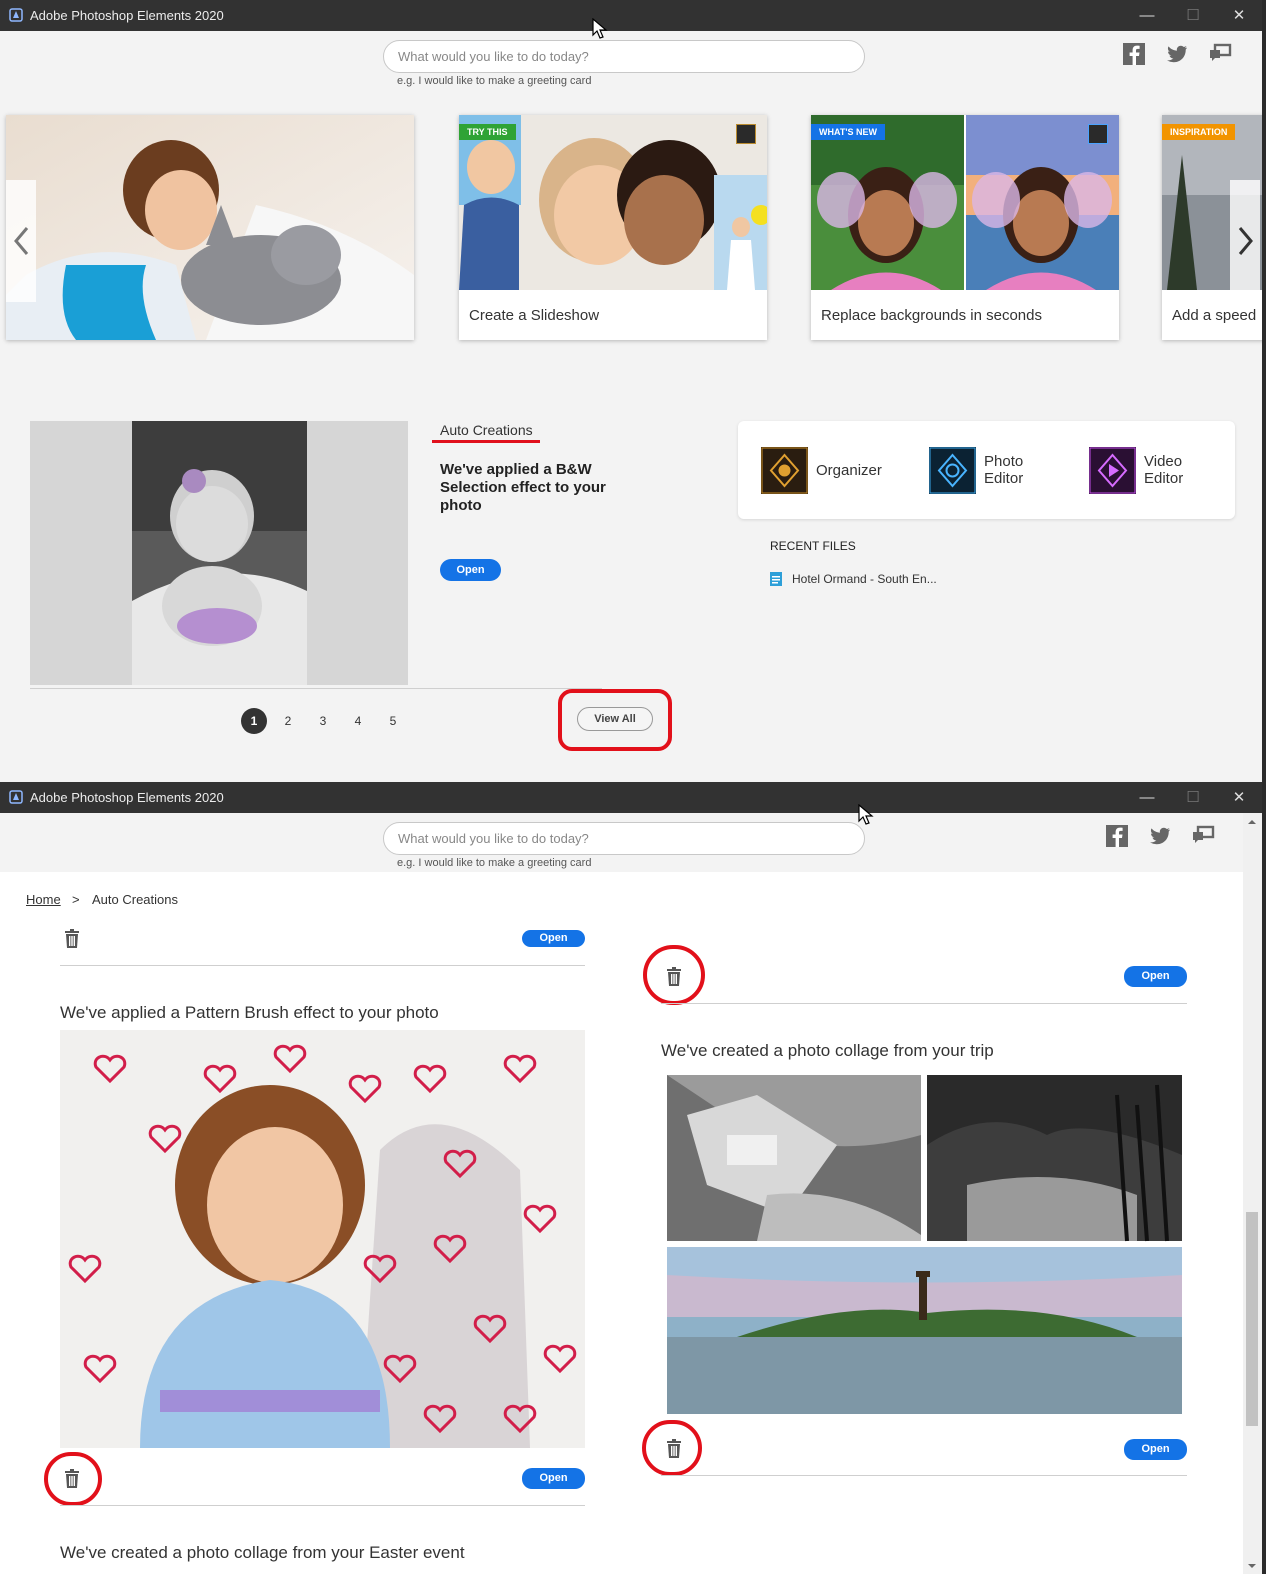  I want to click on carousel-card-hero, so click(210, 227).